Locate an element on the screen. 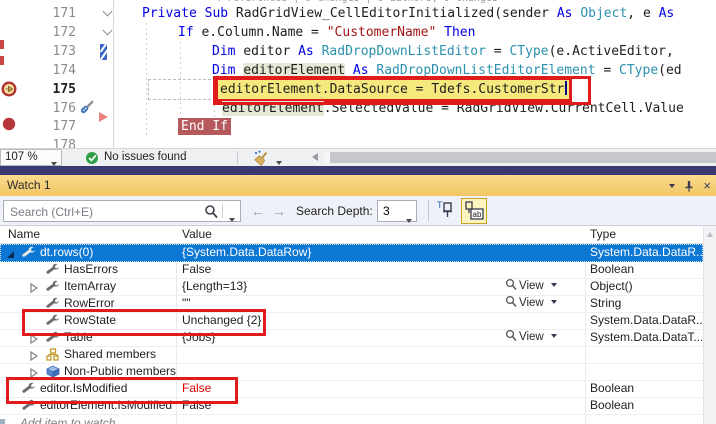 Image resolution: width=716 pixels, height=424 pixels. watch-name: HasErrors is located at coordinates (120, 269).